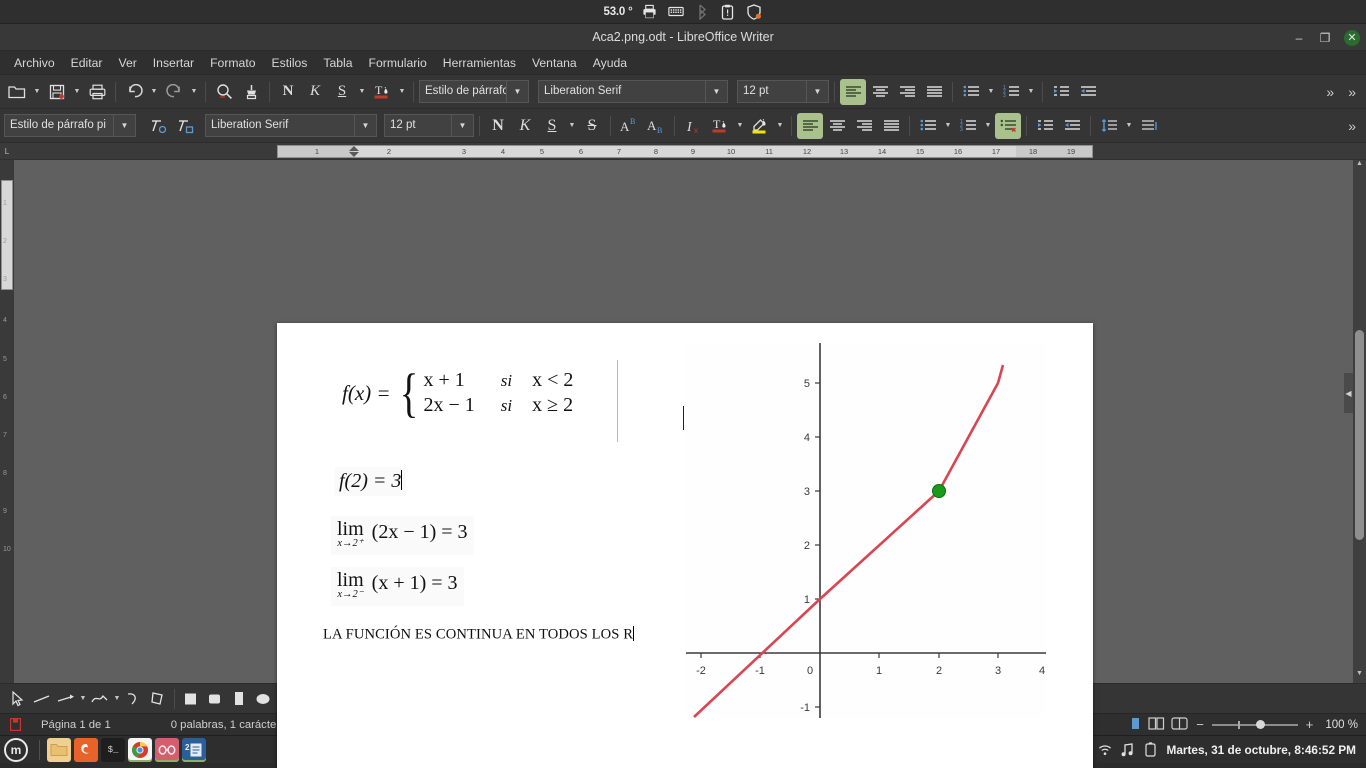  What do you see at coordinates (1128, 750) in the screenshot?
I see `music-icon` at bounding box center [1128, 750].